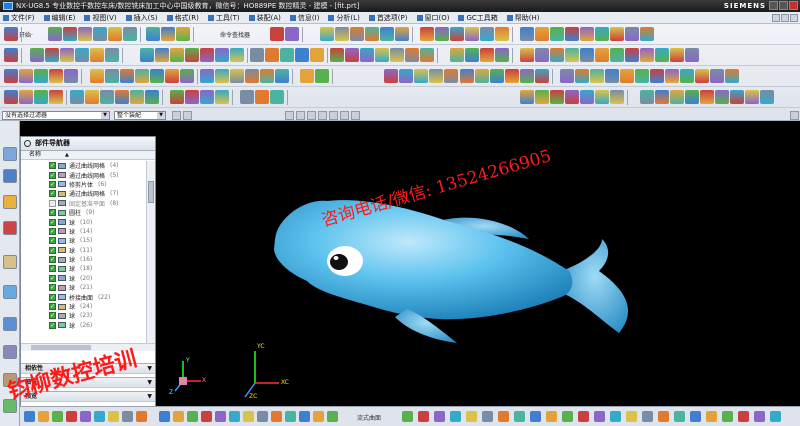 This screenshot has height=426, width=800. Describe the element at coordinates (84, 268) in the screenshot. I see `feature-row: ✓ 球 (18)` at that location.